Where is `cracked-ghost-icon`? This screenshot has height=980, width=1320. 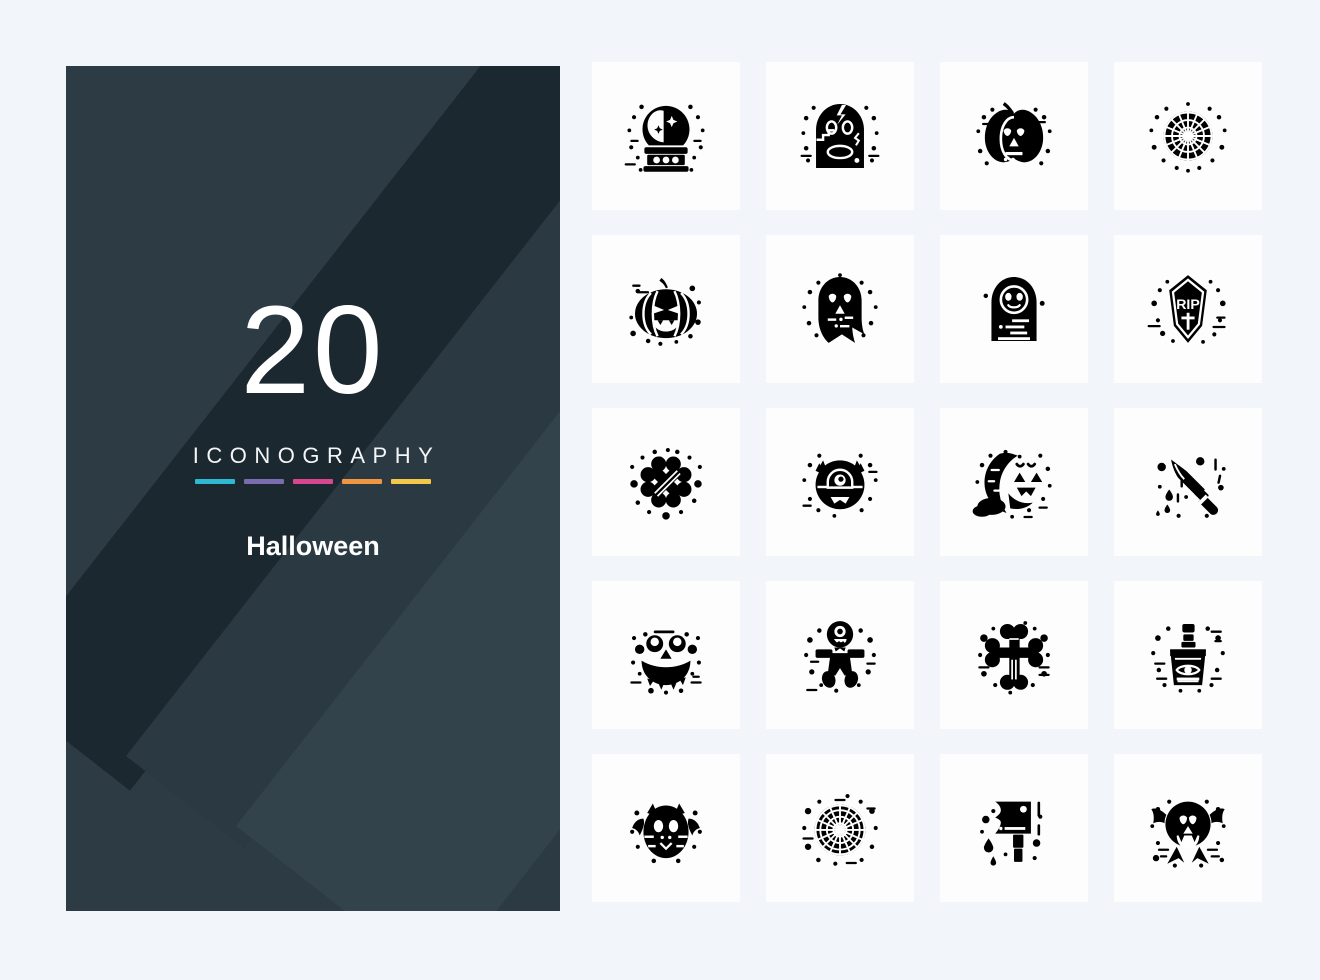 cracked-ghost-icon is located at coordinates (840, 136).